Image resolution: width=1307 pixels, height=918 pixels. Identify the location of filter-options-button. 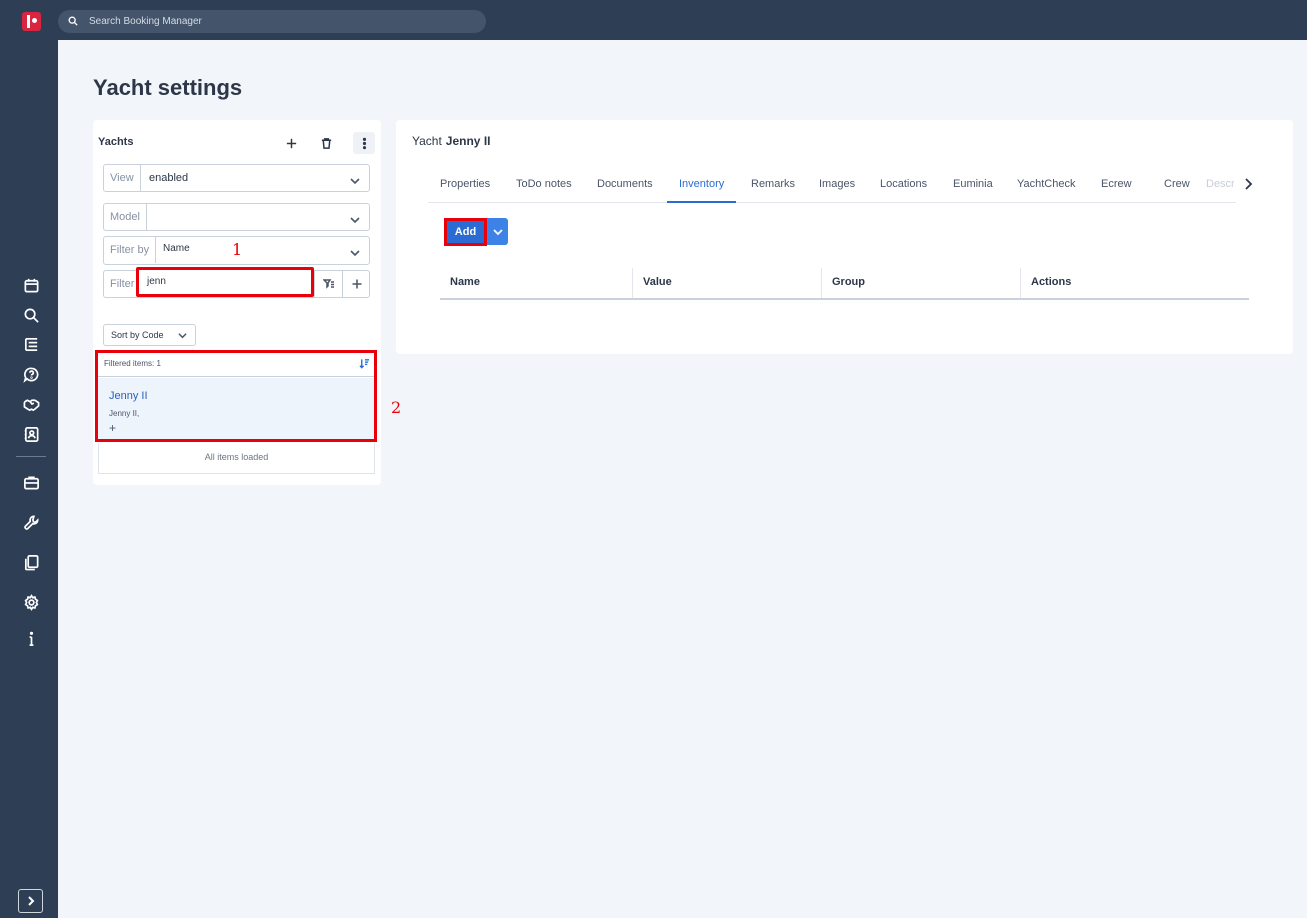
(328, 284).